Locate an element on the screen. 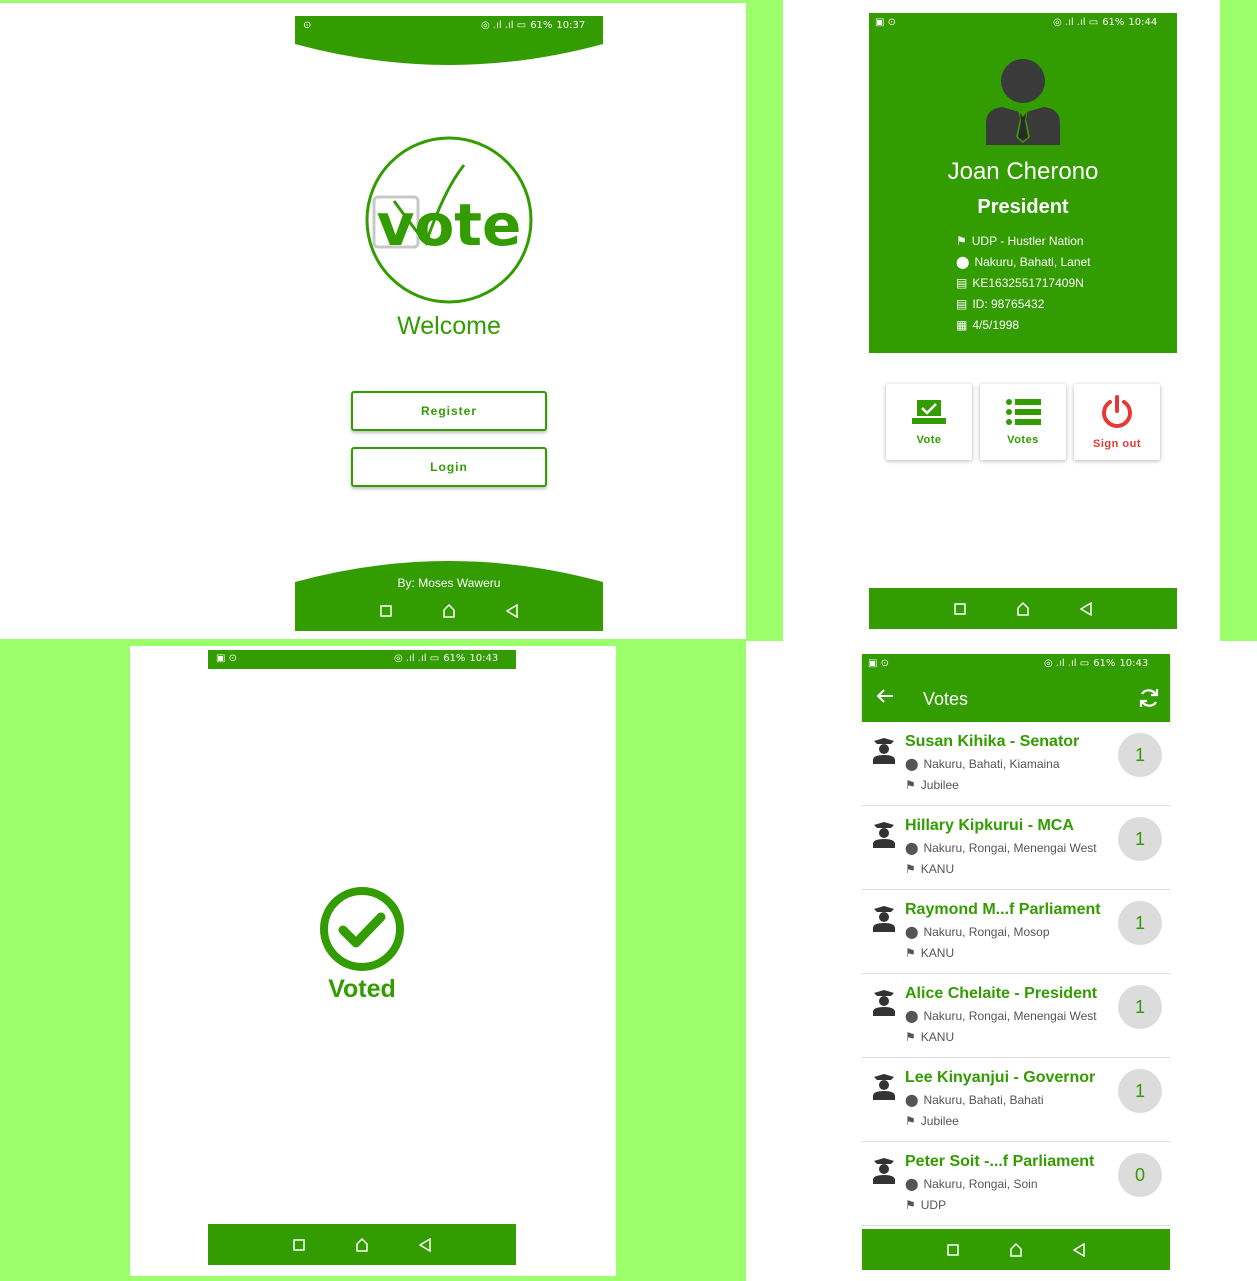  sync-icon: ⊙ is located at coordinates (307, 25).